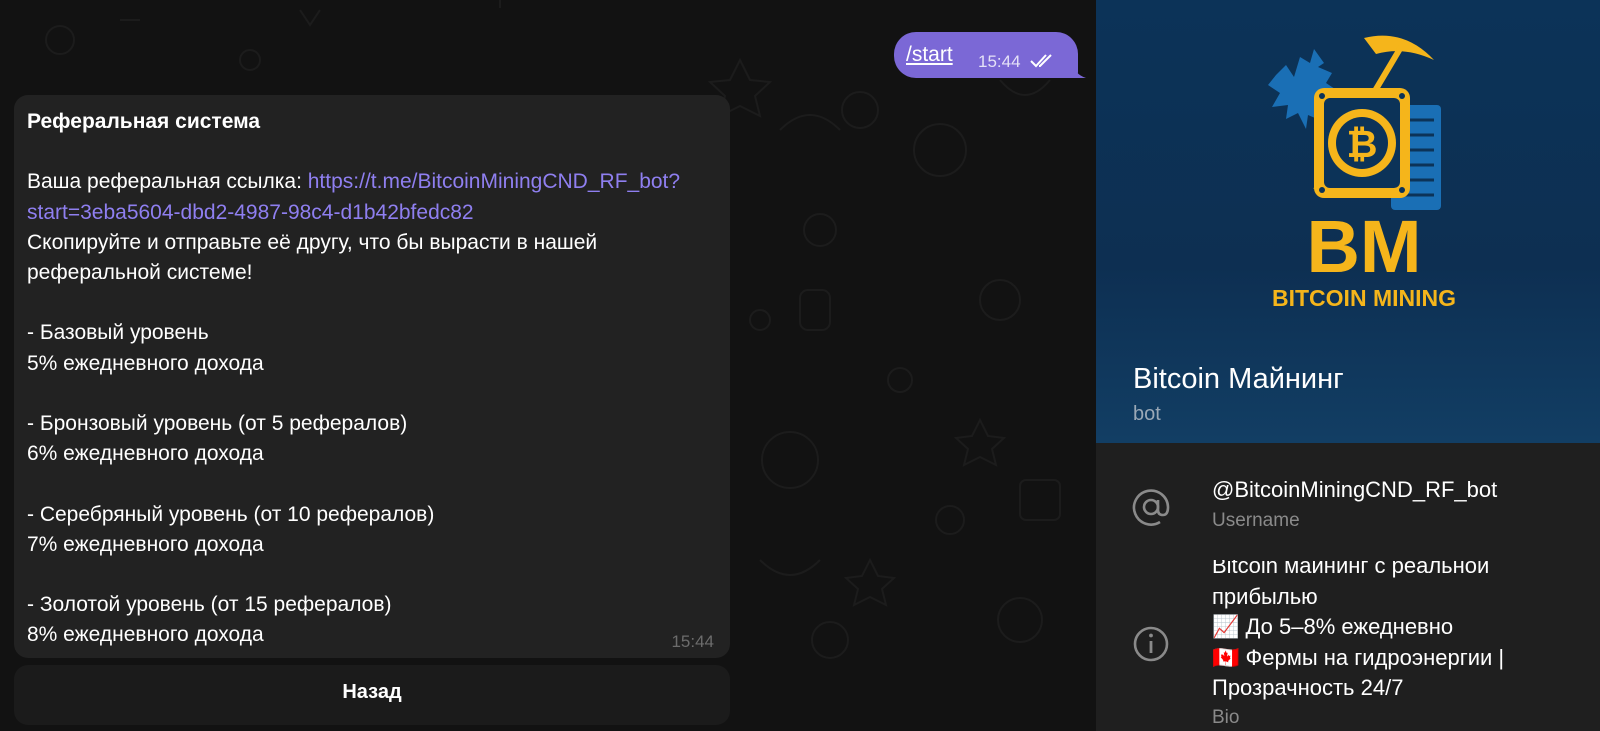  What do you see at coordinates (1147, 414) in the screenshot?
I see `bot-subtitle: bot` at bounding box center [1147, 414].